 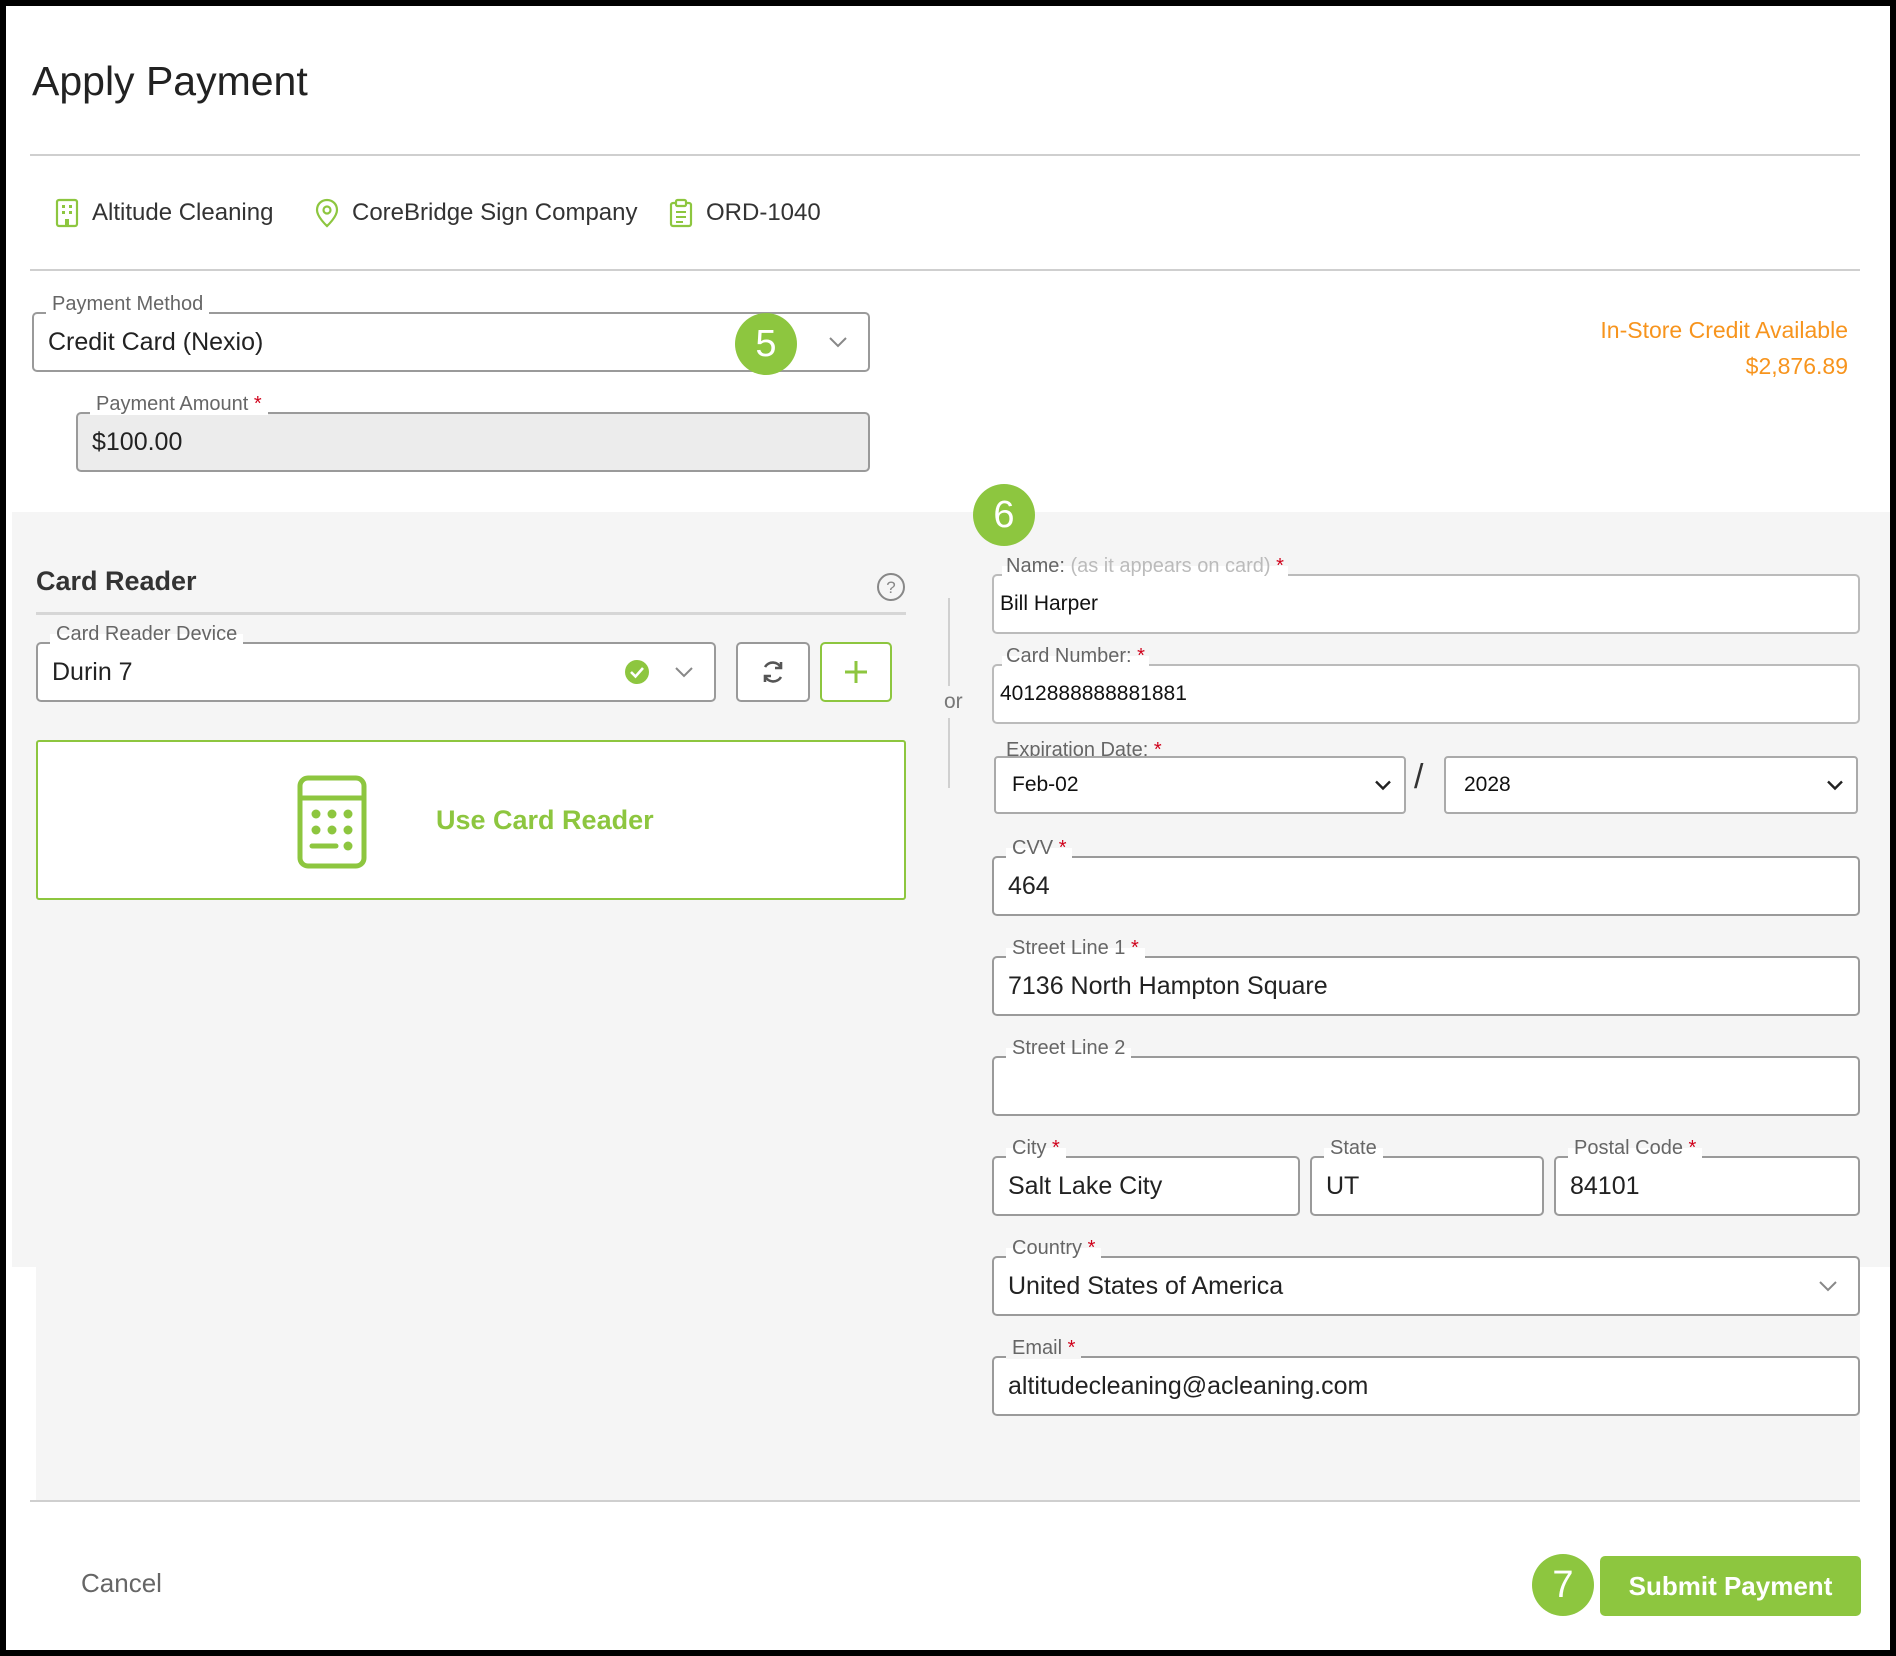 I want to click on plus-icon, so click(x=856, y=672).